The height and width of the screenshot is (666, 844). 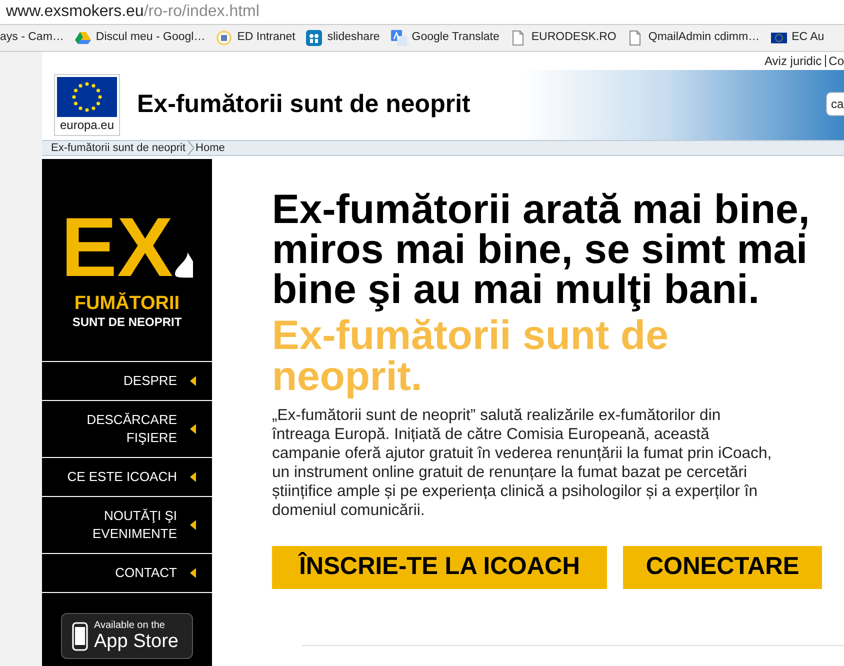 I want to click on top-link: Aviz juridic, so click(x=793, y=61).